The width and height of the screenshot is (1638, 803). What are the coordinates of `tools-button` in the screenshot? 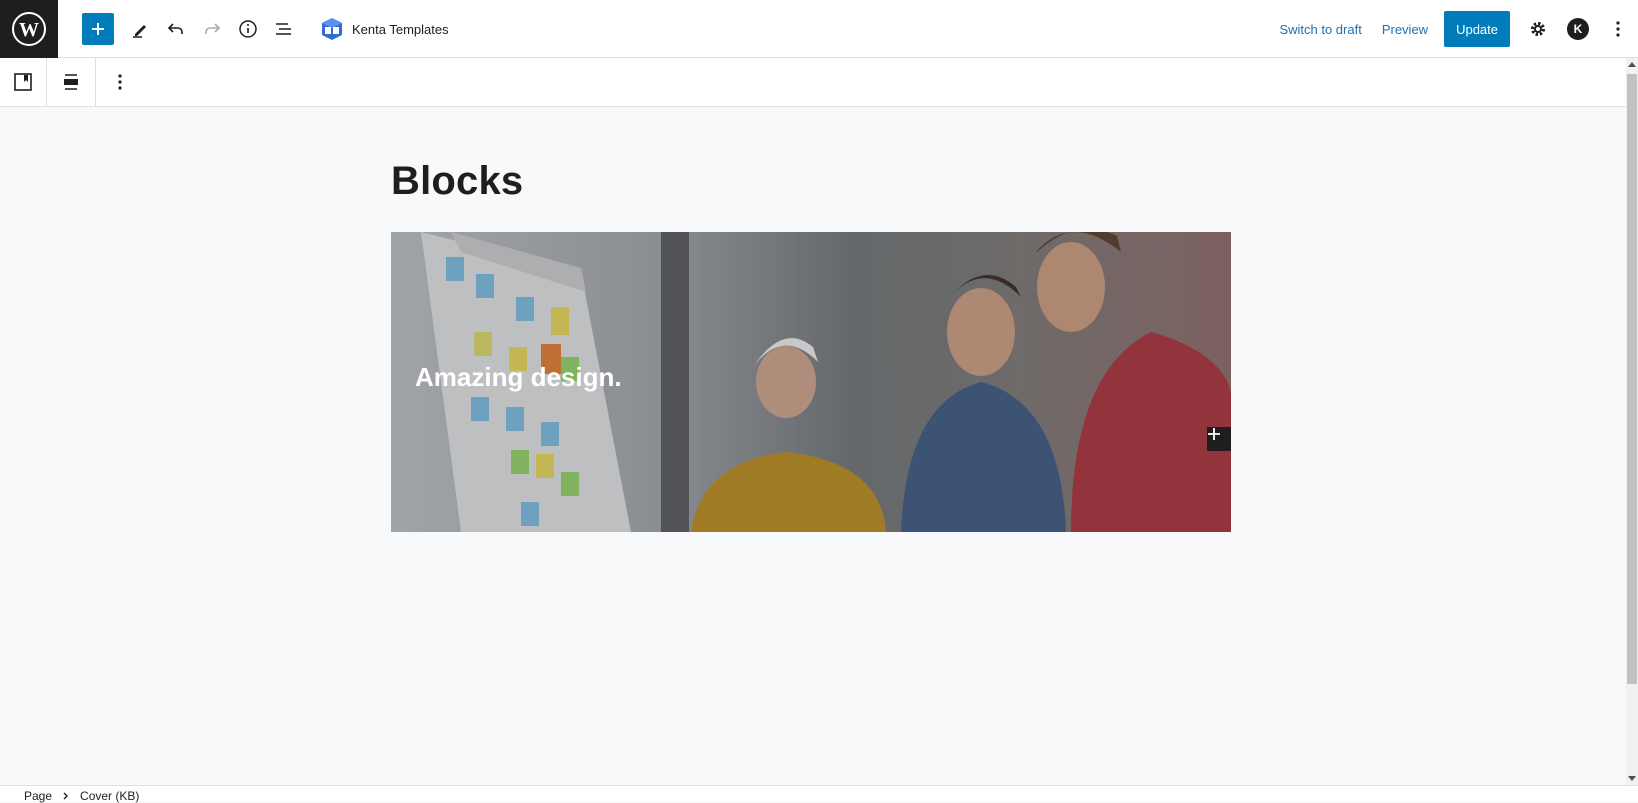 It's located at (140, 29).